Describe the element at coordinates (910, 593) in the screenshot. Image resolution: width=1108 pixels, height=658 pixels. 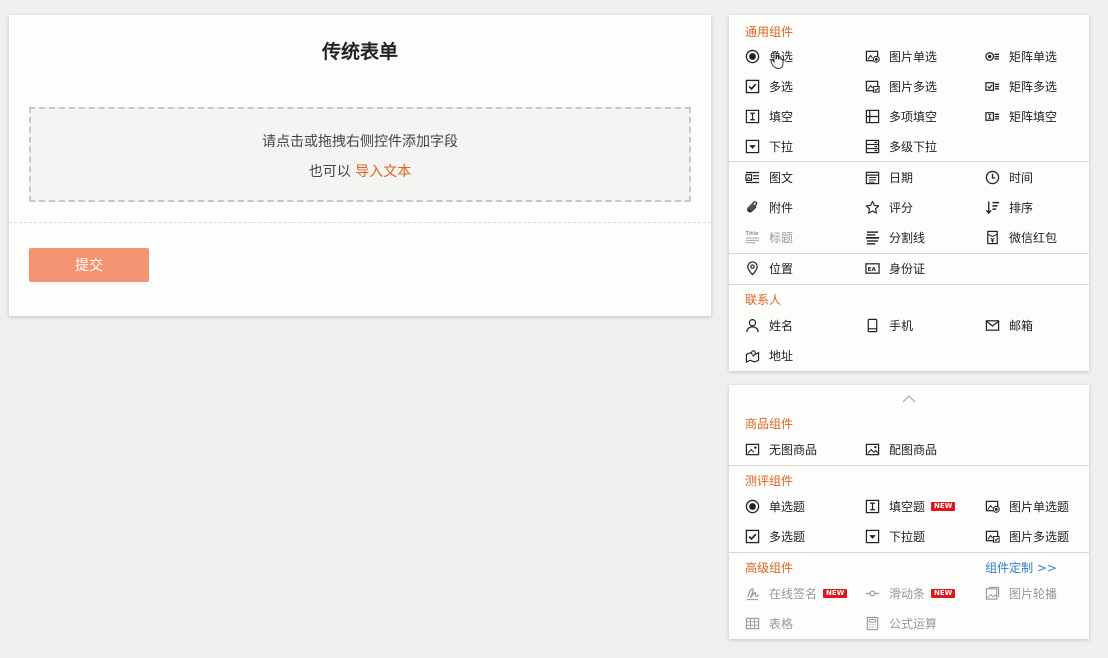
I see `component-slider: 滑动条 NEW` at that location.